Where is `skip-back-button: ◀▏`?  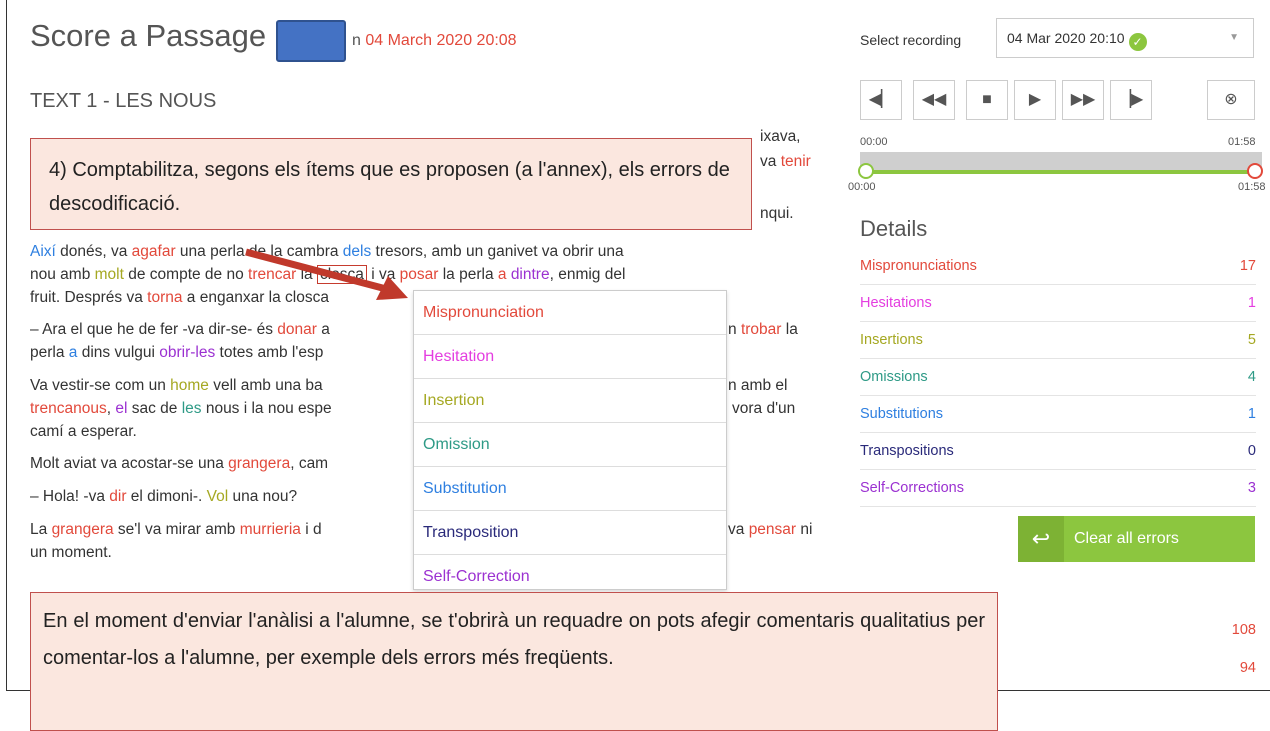 skip-back-button: ◀▏ is located at coordinates (881, 100).